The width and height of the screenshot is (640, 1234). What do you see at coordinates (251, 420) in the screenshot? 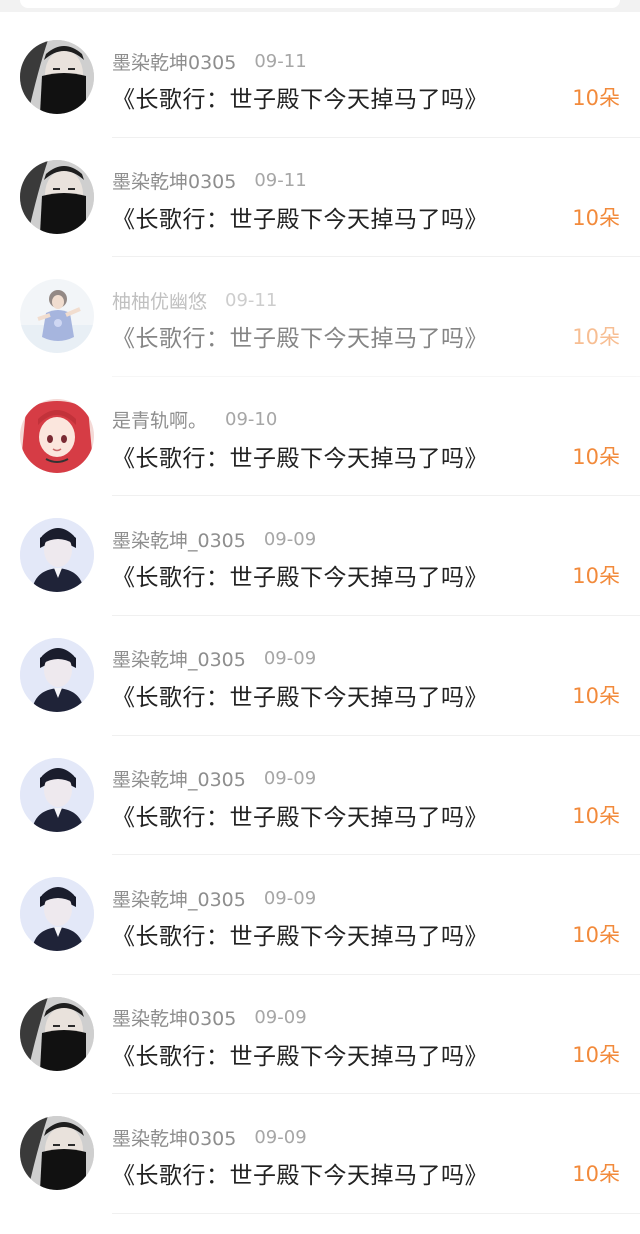
I see `gift-date: 09-10` at bounding box center [251, 420].